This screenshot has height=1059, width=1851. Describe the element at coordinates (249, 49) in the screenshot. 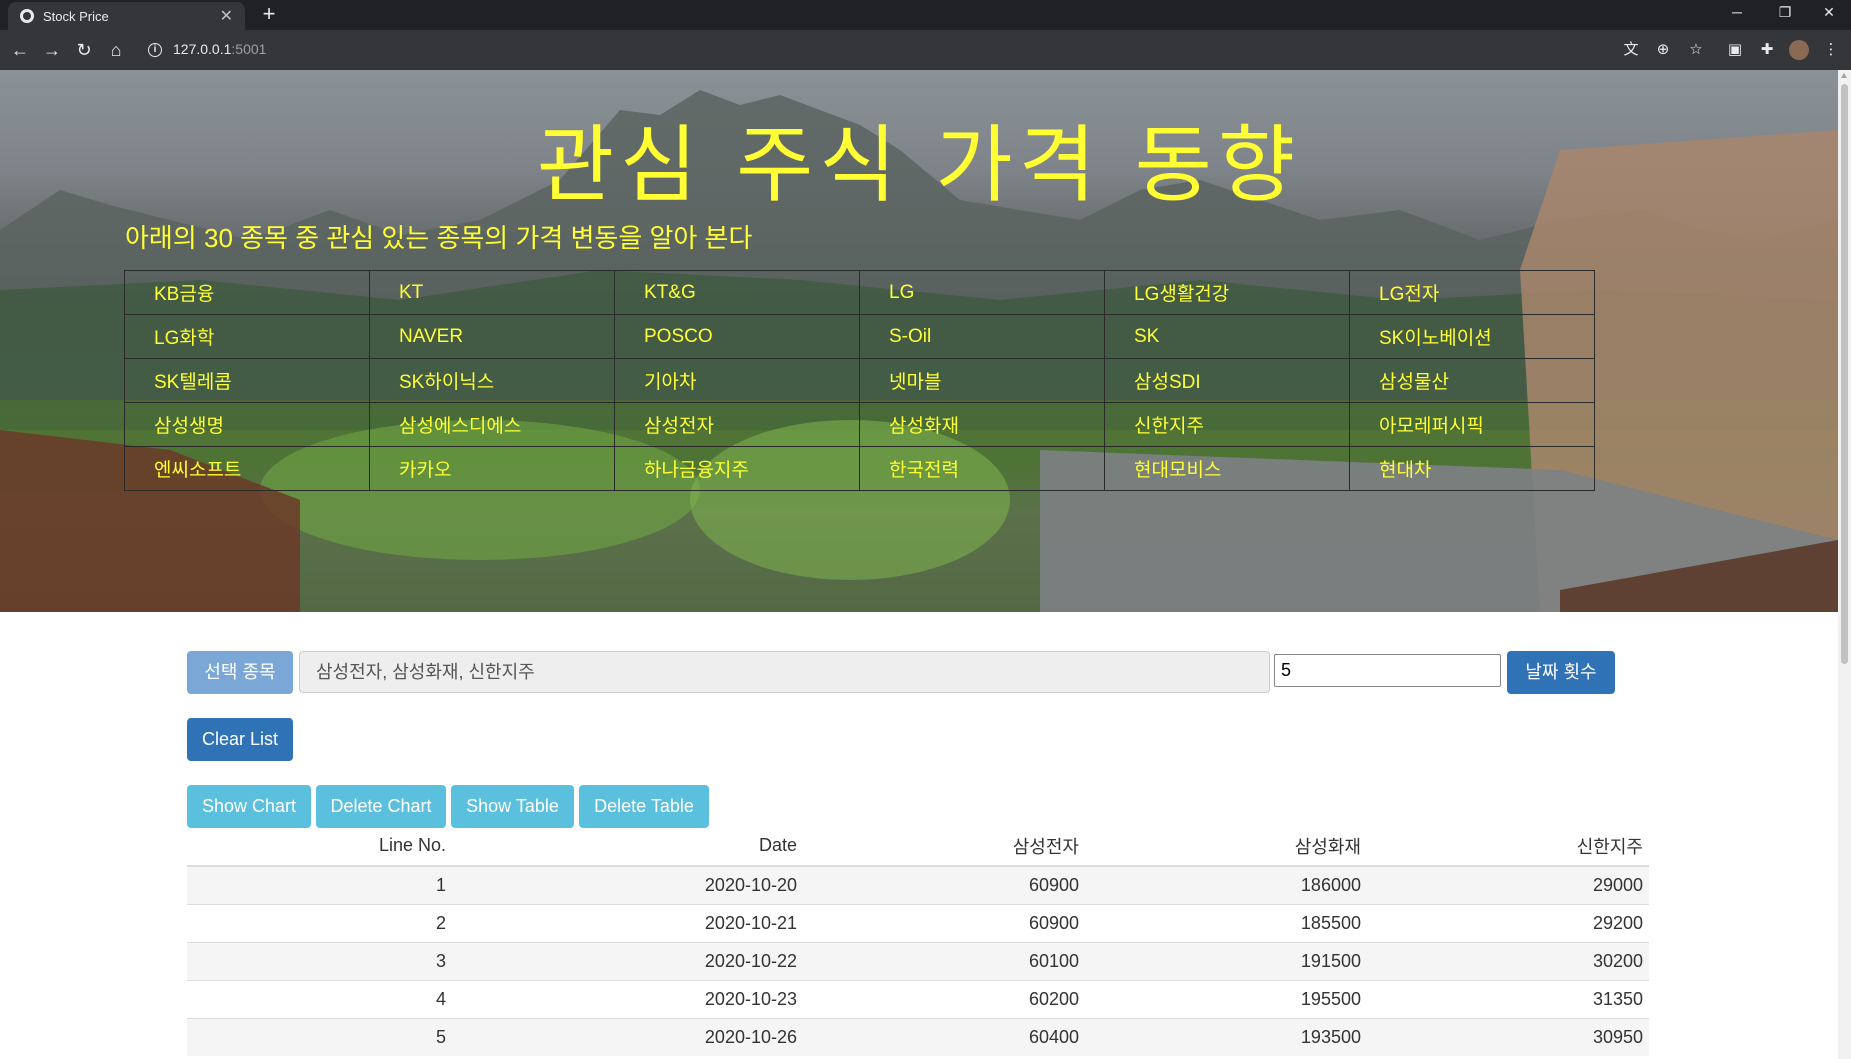

I see `url-port: :5001` at that location.